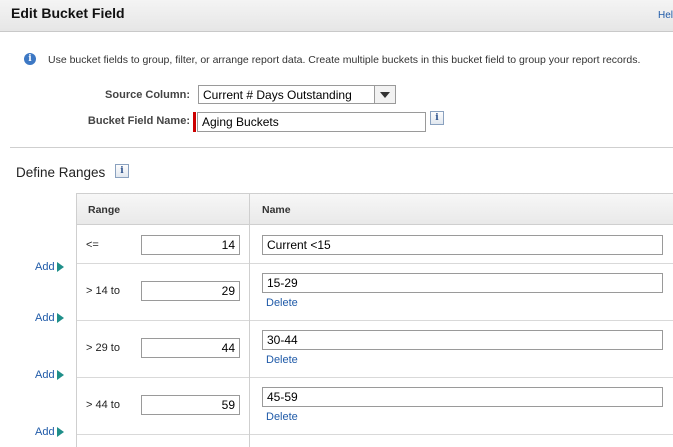 This screenshot has height=447, width=673. I want to click on source-column-value: Current # Days Outstanding, so click(277, 95).